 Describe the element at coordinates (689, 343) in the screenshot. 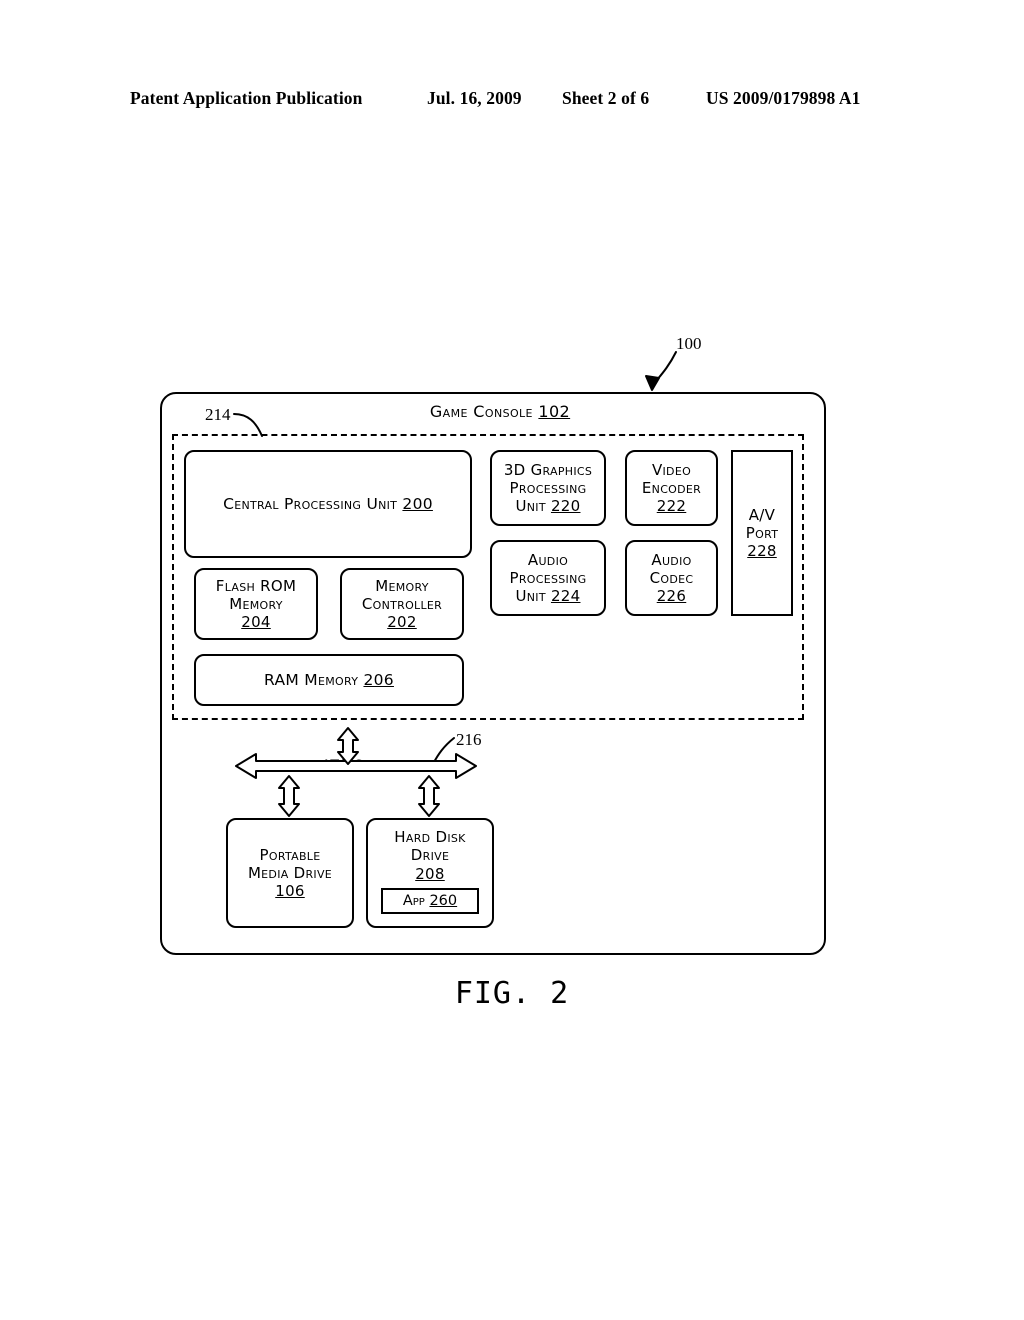

I see `callout-system-100: 100` at that location.